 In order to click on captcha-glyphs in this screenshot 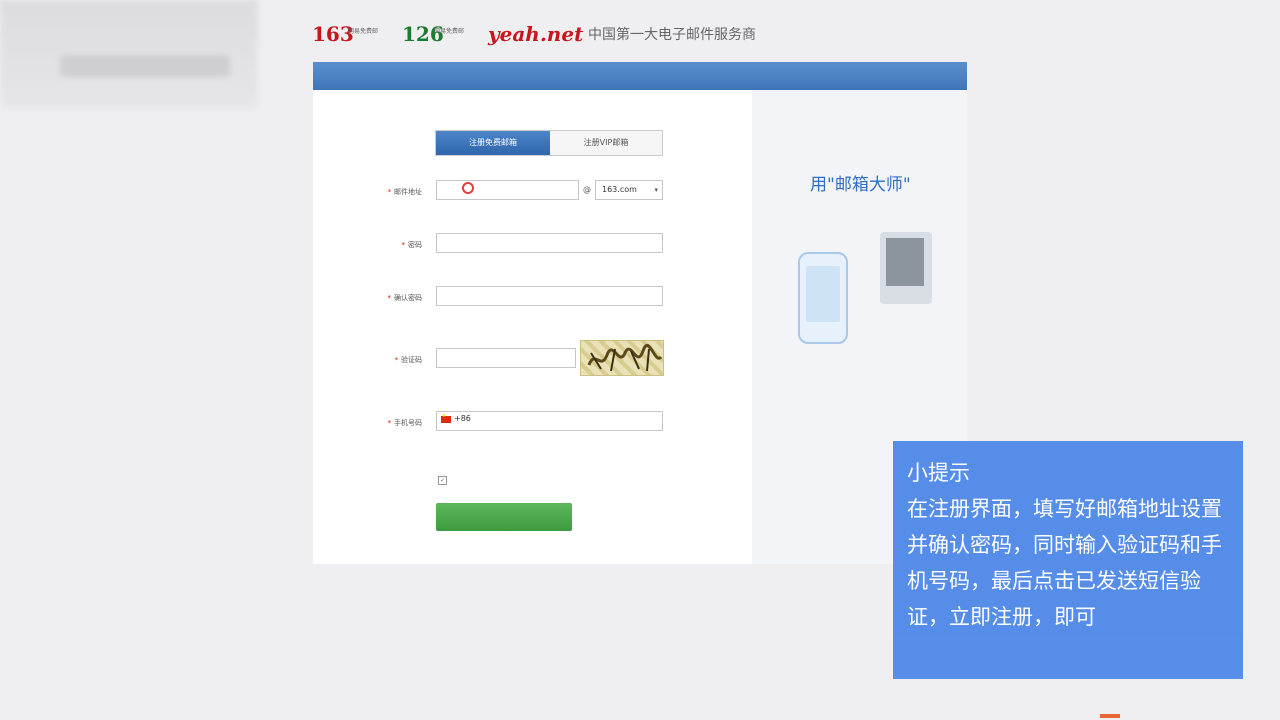, I will do `click(625, 357)`.